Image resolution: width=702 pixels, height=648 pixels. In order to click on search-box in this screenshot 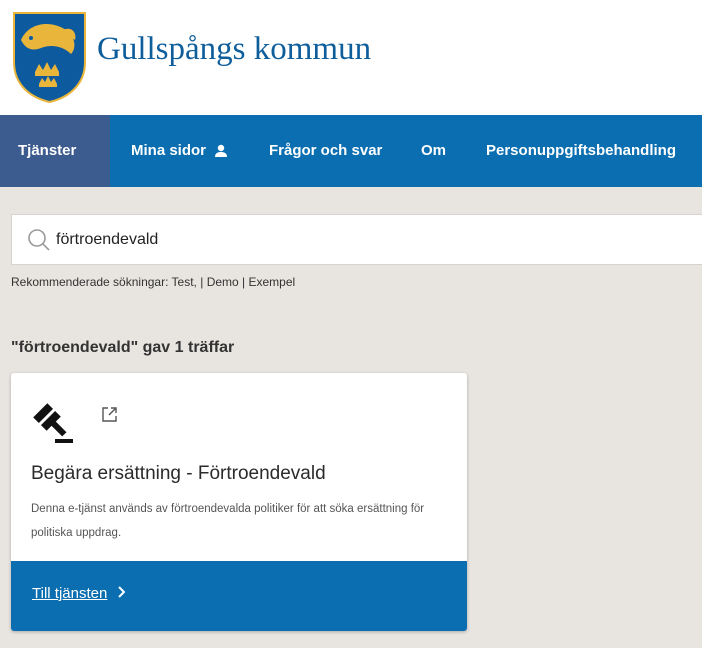, I will do `click(356, 239)`.